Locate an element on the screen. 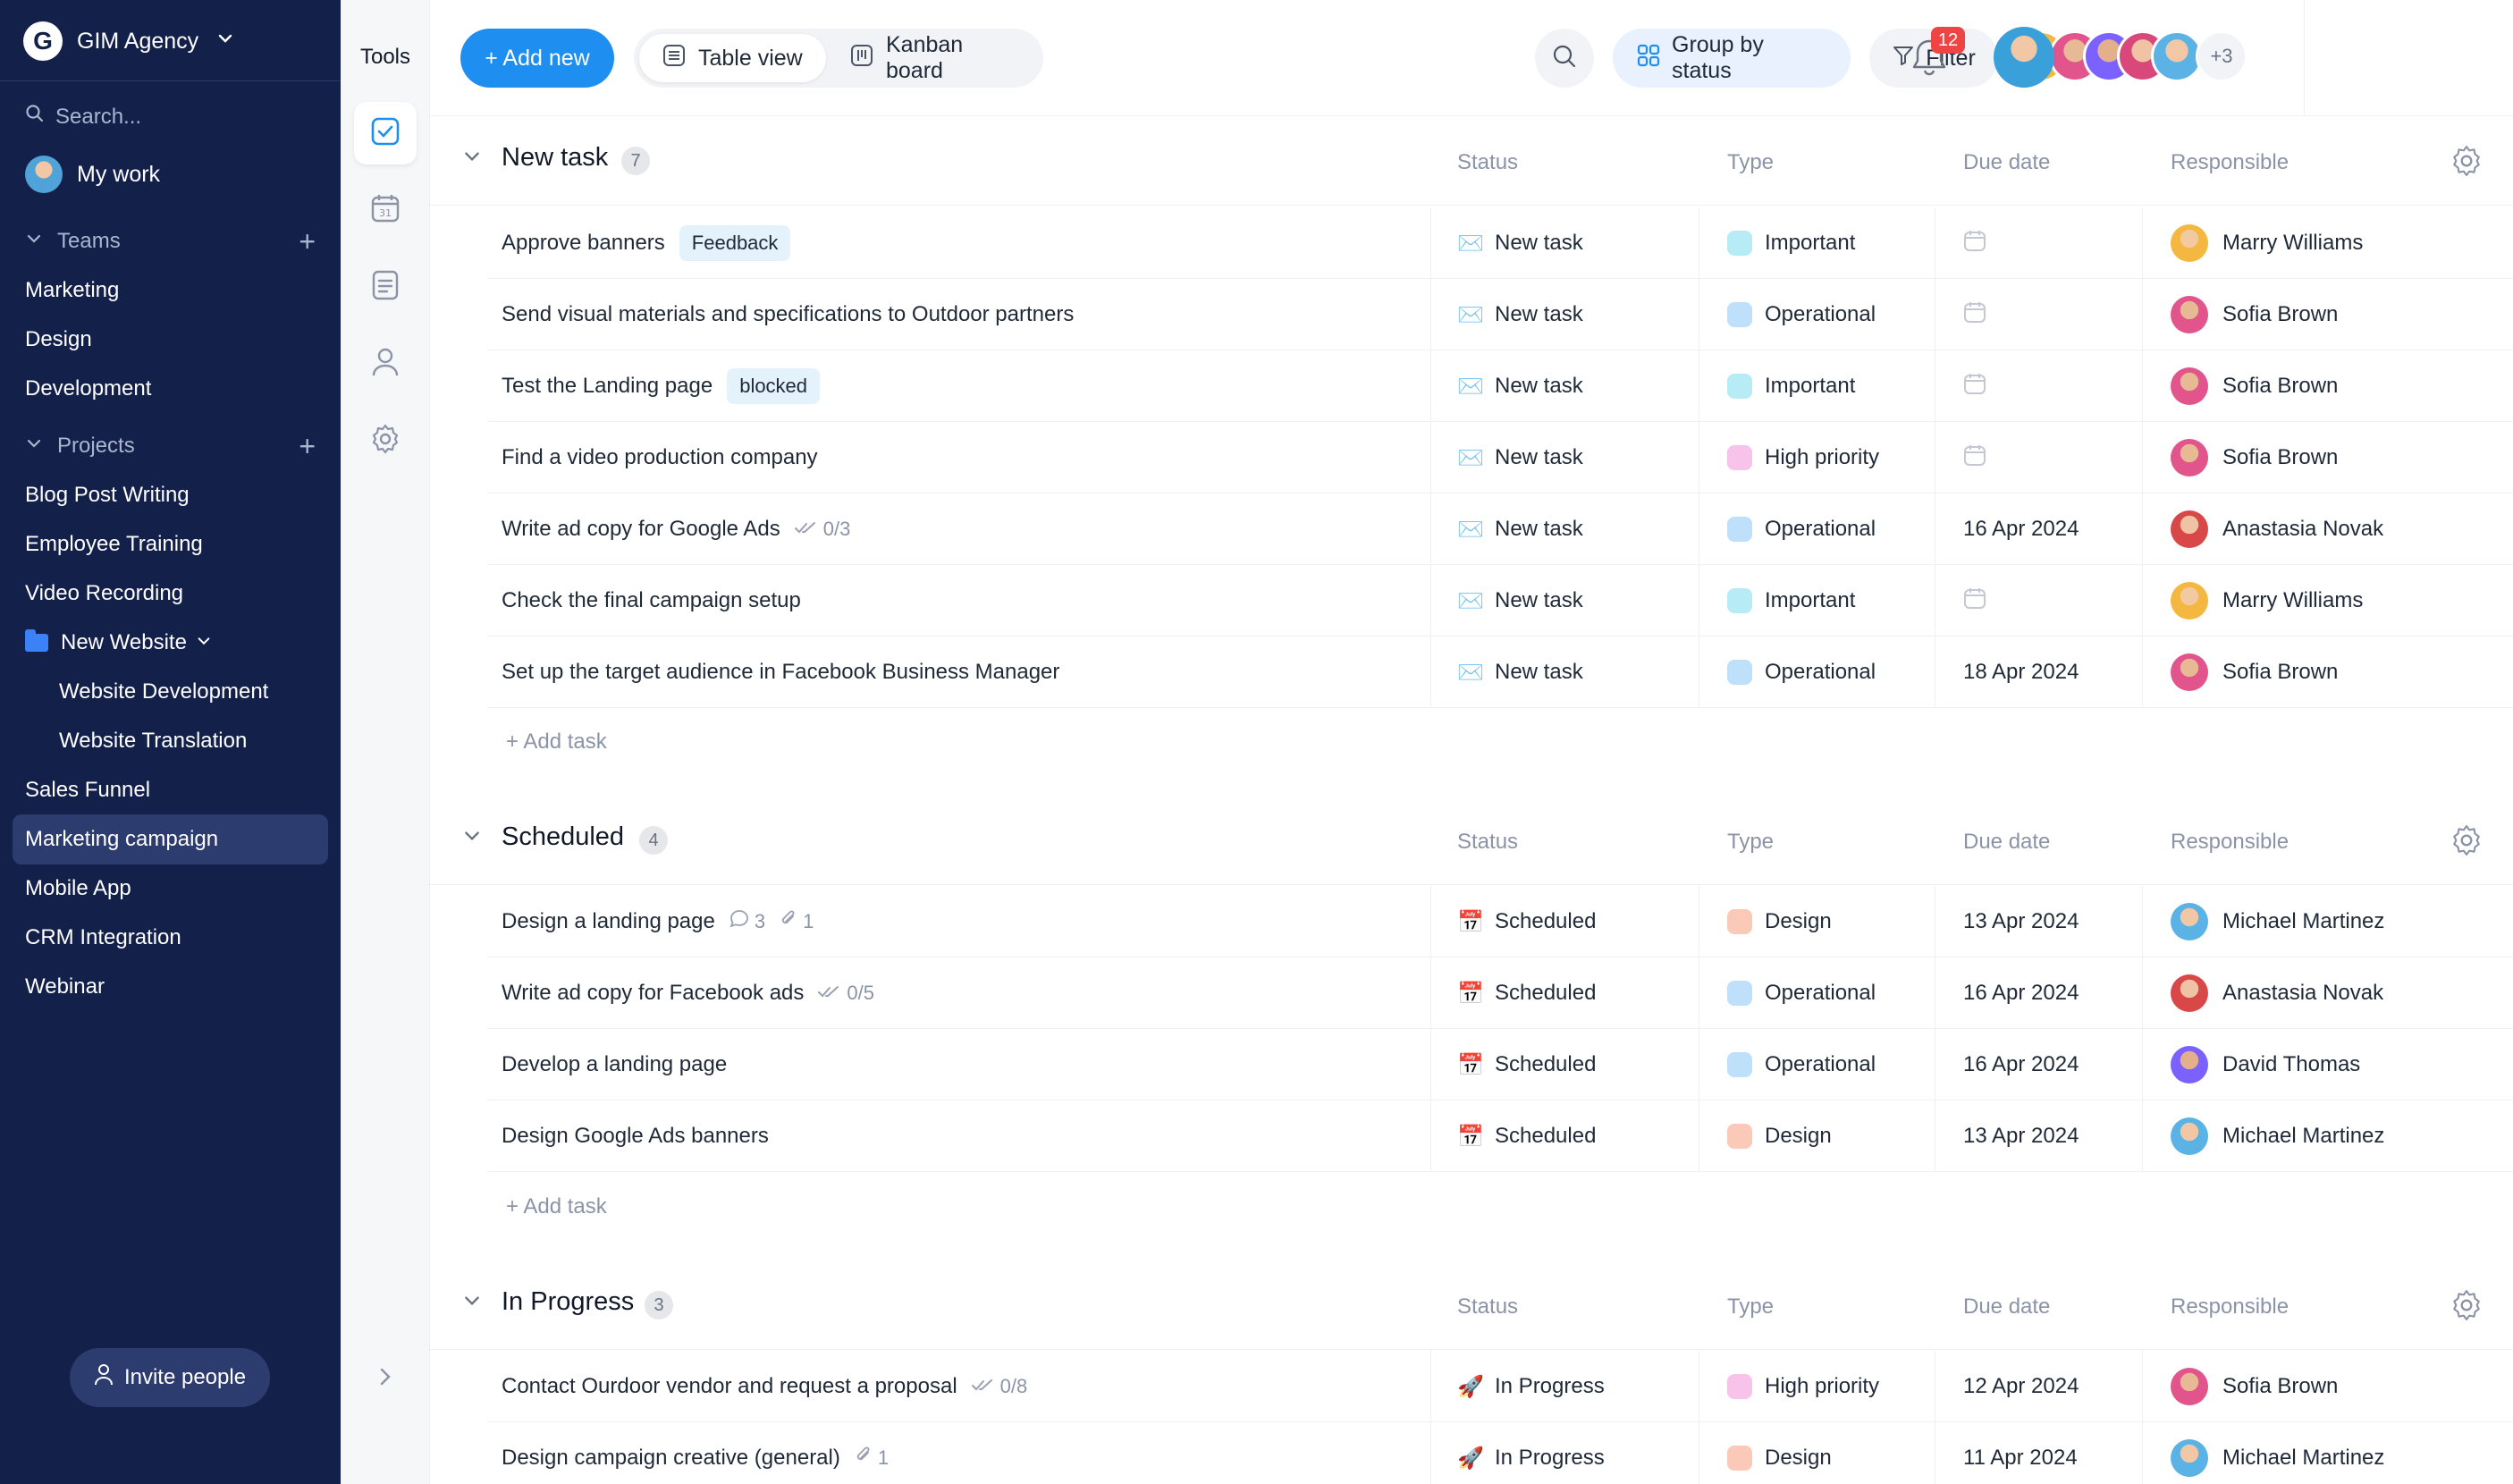 The width and height of the screenshot is (2513, 1484). status-cell: 📅 Scheduled is located at coordinates (1526, 1064).